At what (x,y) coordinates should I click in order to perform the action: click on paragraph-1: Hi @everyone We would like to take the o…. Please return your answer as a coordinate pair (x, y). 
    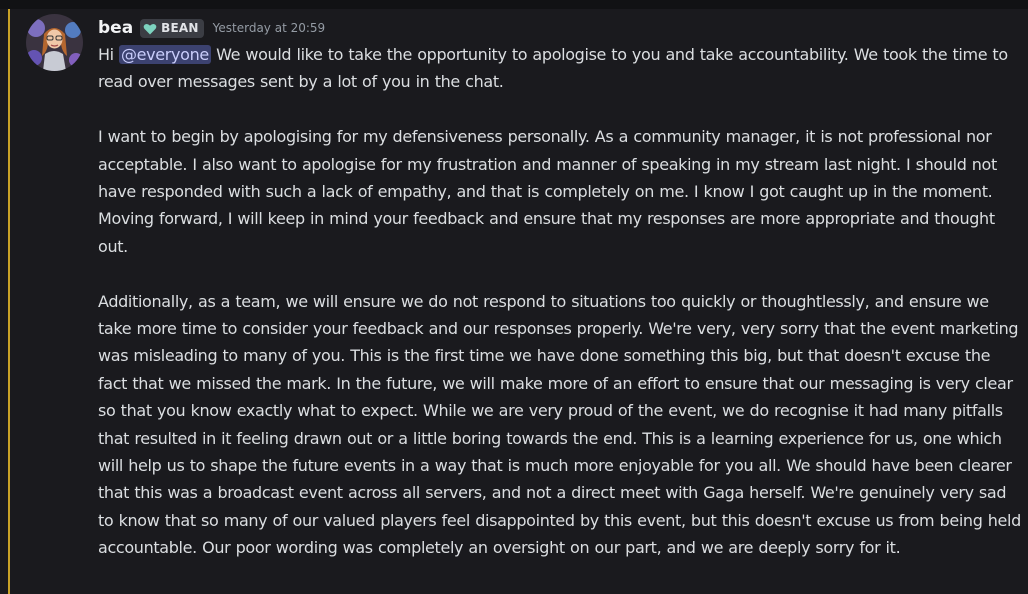
    Looking at the image, I should click on (560, 68).